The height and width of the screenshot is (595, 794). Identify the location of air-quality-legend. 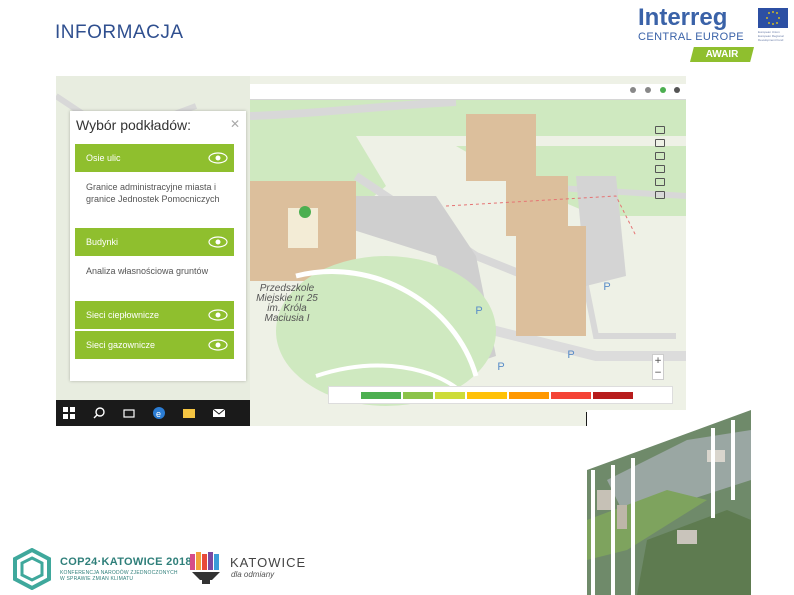
(500, 395).